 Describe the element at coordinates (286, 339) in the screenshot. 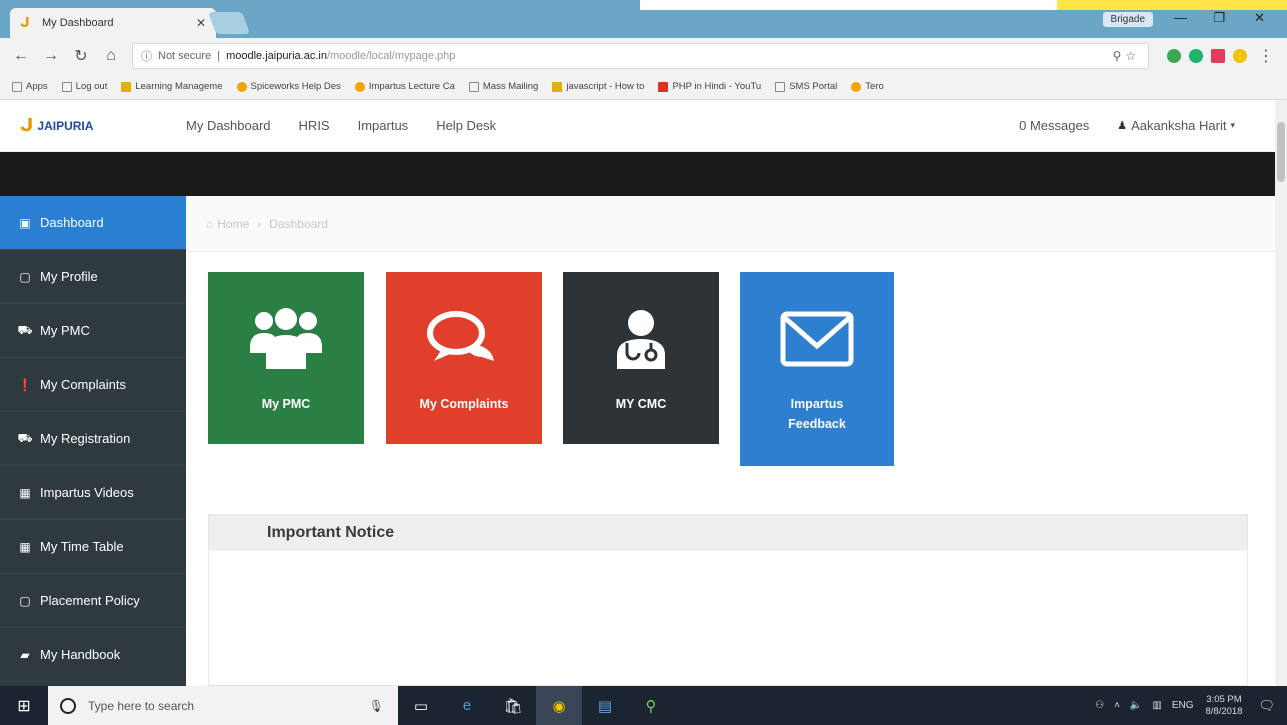

I see `users-icon` at that location.